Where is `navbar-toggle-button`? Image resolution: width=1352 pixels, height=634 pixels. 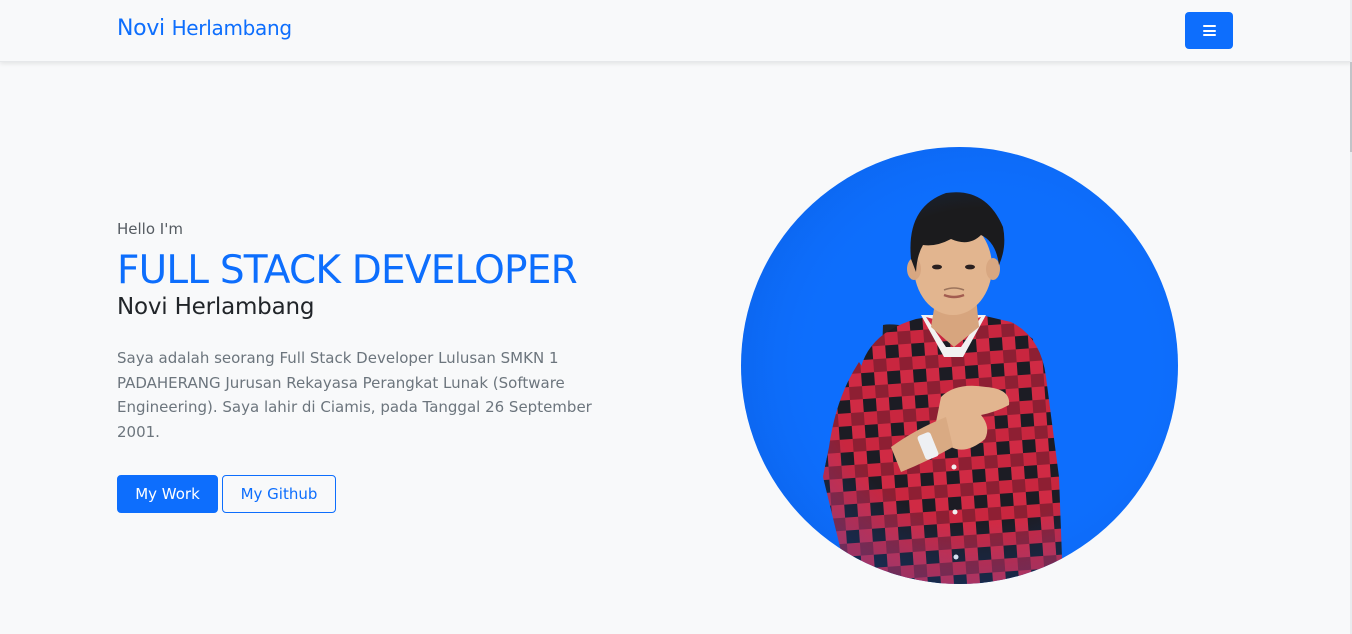
navbar-toggle-button is located at coordinates (1209, 30).